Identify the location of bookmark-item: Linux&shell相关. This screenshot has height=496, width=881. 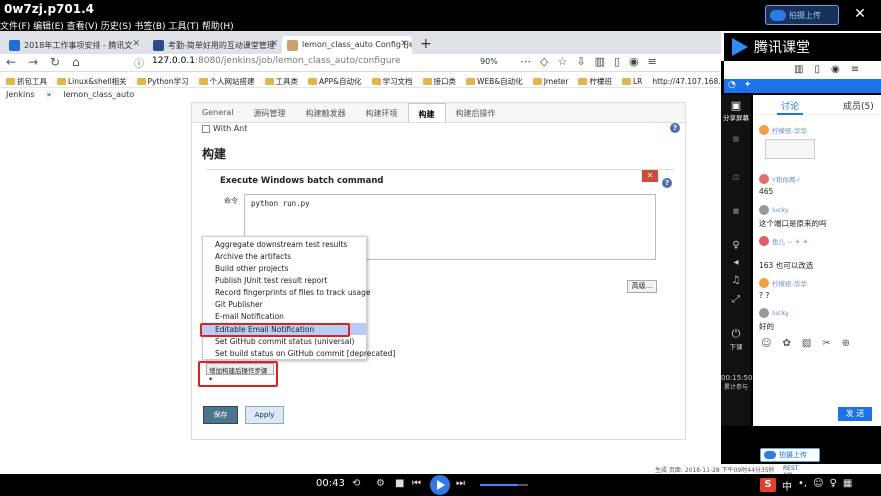
(92, 79).